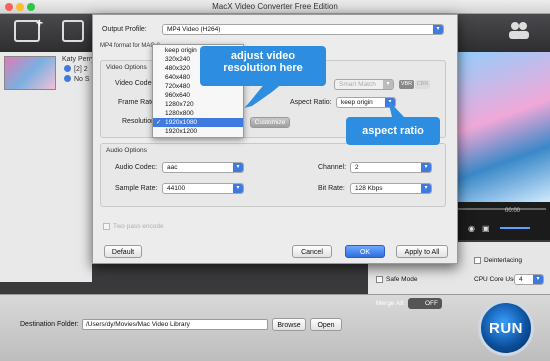 Image resolution: width=550 pixels, height=361 pixels. Describe the element at coordinates (198, 131) in the screenshot. I see `resolution-option: 1920x1200` at that location.